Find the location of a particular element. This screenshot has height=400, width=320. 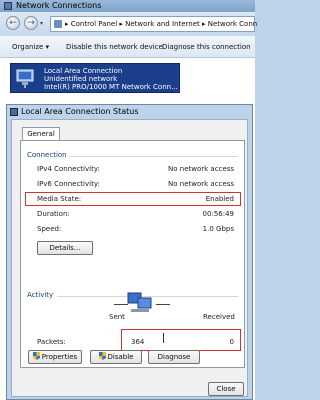

properties-button-label: Properties is located at coordinates (59, 357).